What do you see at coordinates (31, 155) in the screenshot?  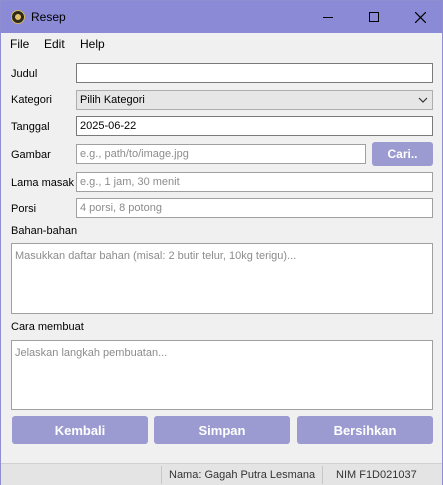 I see `gambar-label: Gambar` at bounding box center [31, 155].